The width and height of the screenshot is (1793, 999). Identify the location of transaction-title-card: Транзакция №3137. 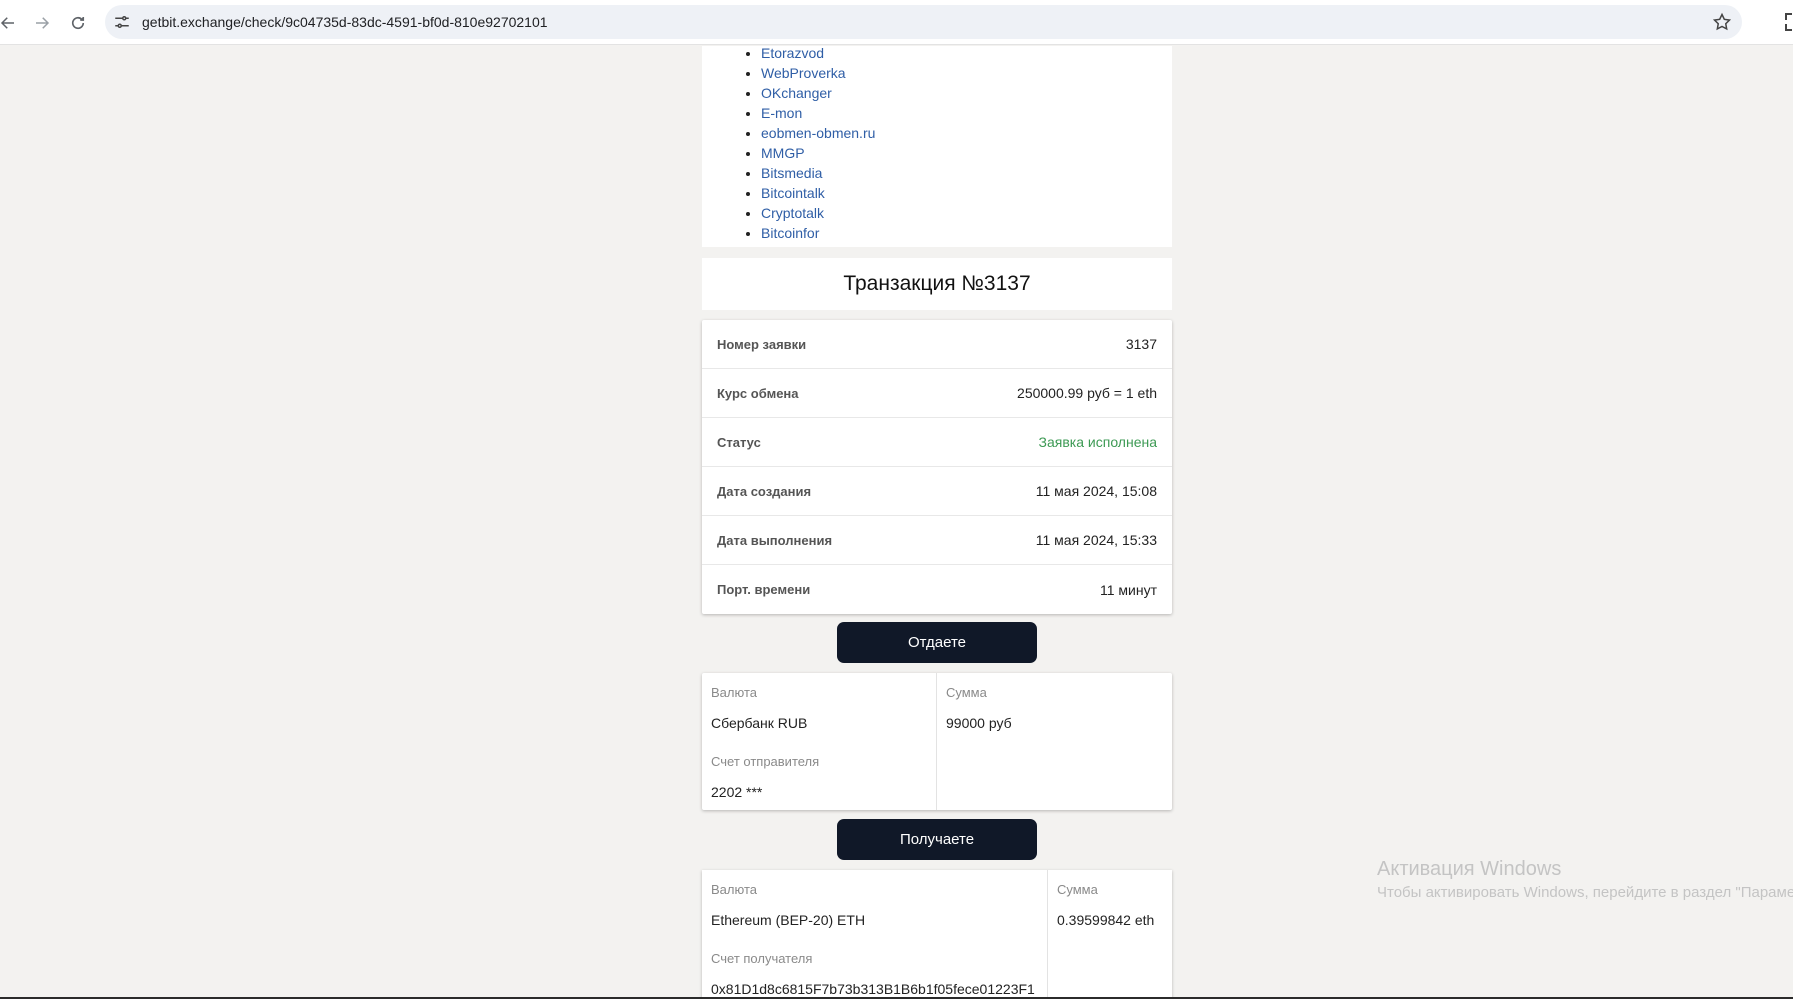
(937, 284).